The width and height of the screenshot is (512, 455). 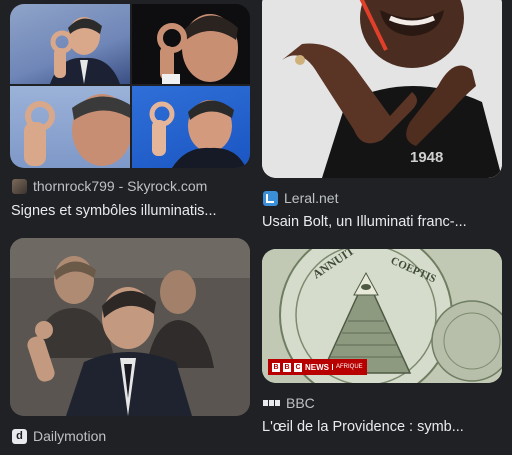 What do you see at coordinates (382, 316) in the screenshot?
I see `result-thumbnail: ANNUIT COEPTIS B B C NEWS AFRIQUE` at bounding box center [382, 316].